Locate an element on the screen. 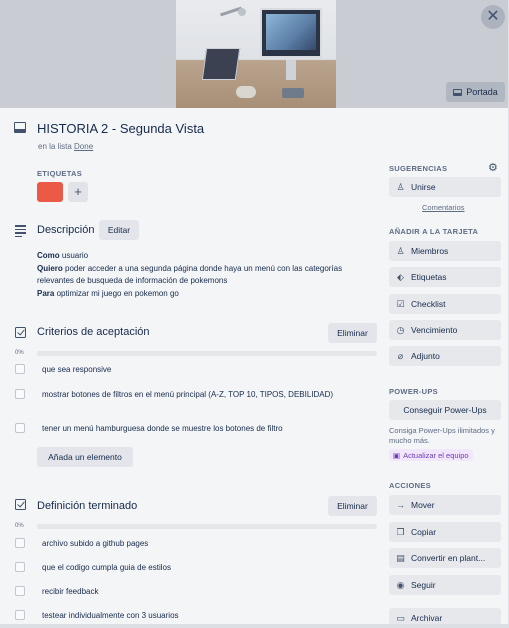  cover-button: Portada is located at coordinates (475, 92).